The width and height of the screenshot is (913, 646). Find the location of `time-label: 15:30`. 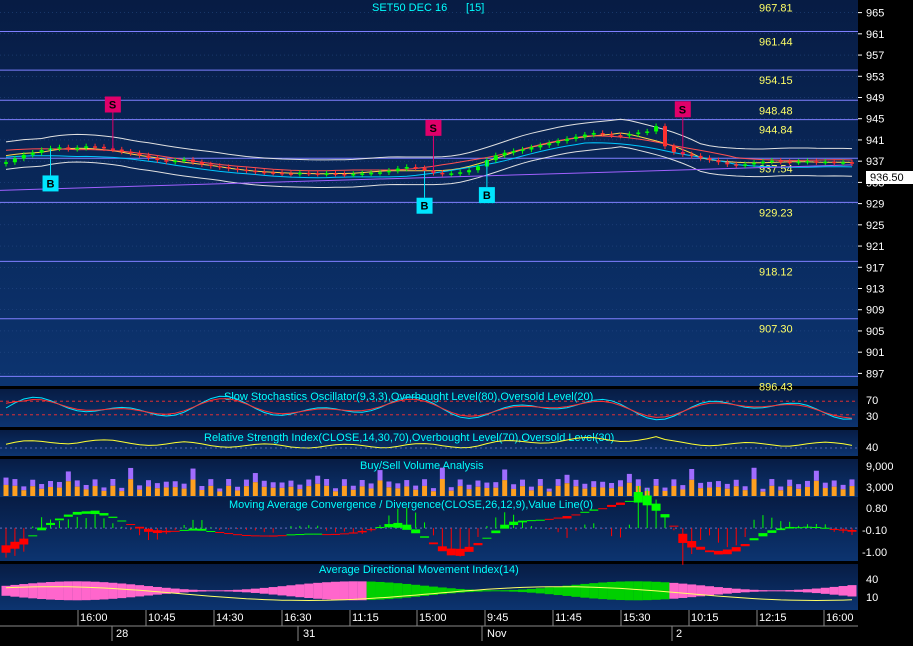

time-label: 15:30 is located at coordinates (637, 618).